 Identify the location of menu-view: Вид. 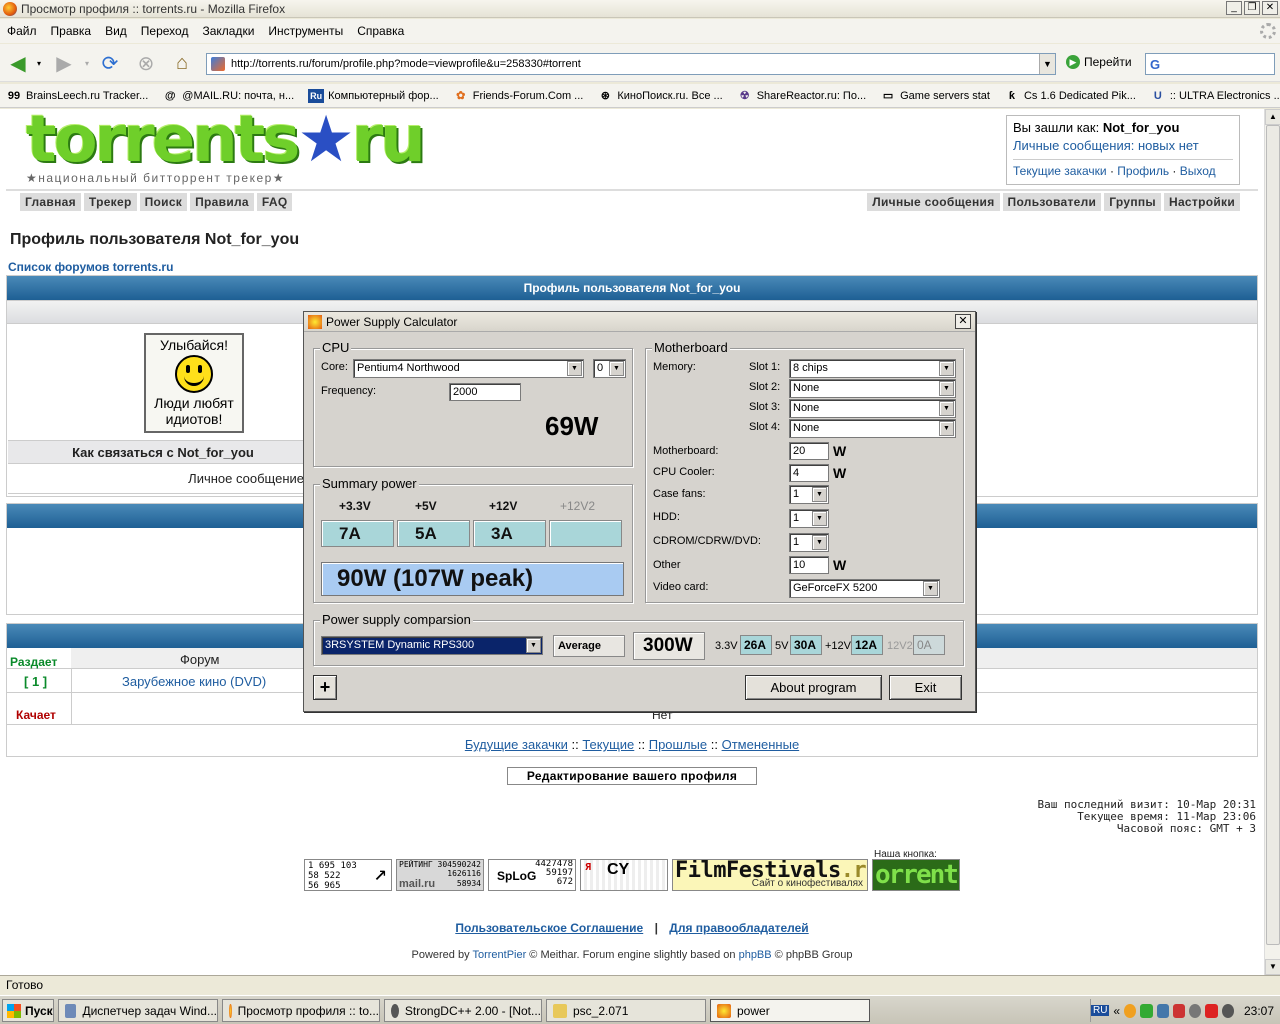
(116, 31).